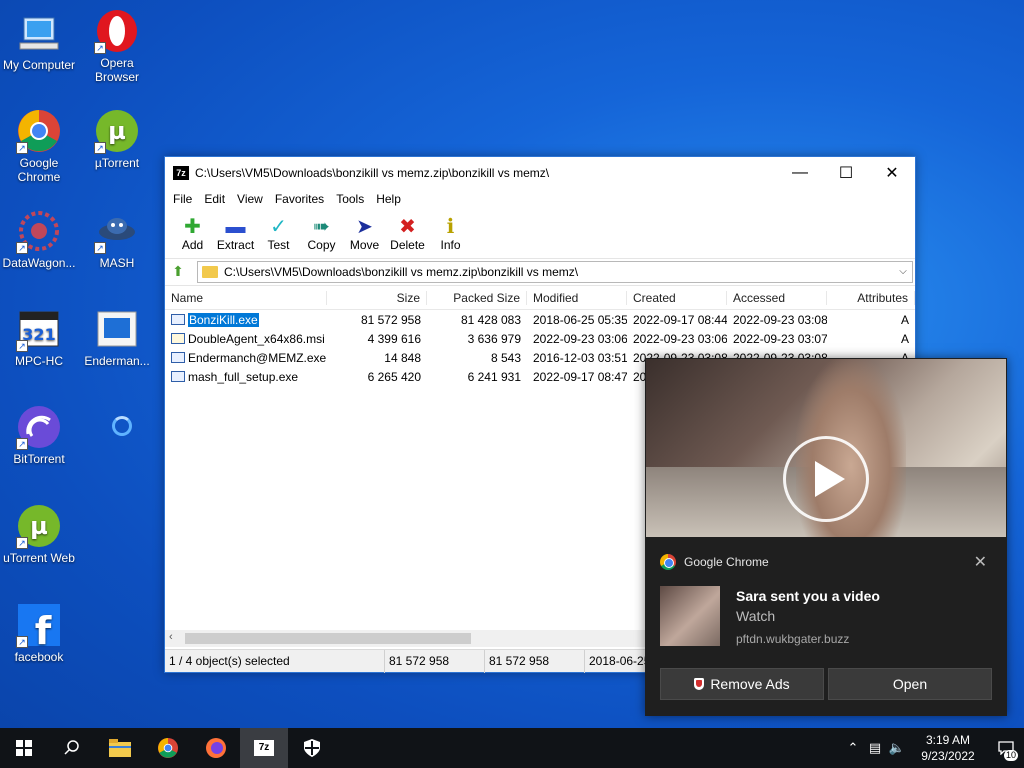 The image size is (1024, 768). I want to click on window-app-icon, so click(117, 329).